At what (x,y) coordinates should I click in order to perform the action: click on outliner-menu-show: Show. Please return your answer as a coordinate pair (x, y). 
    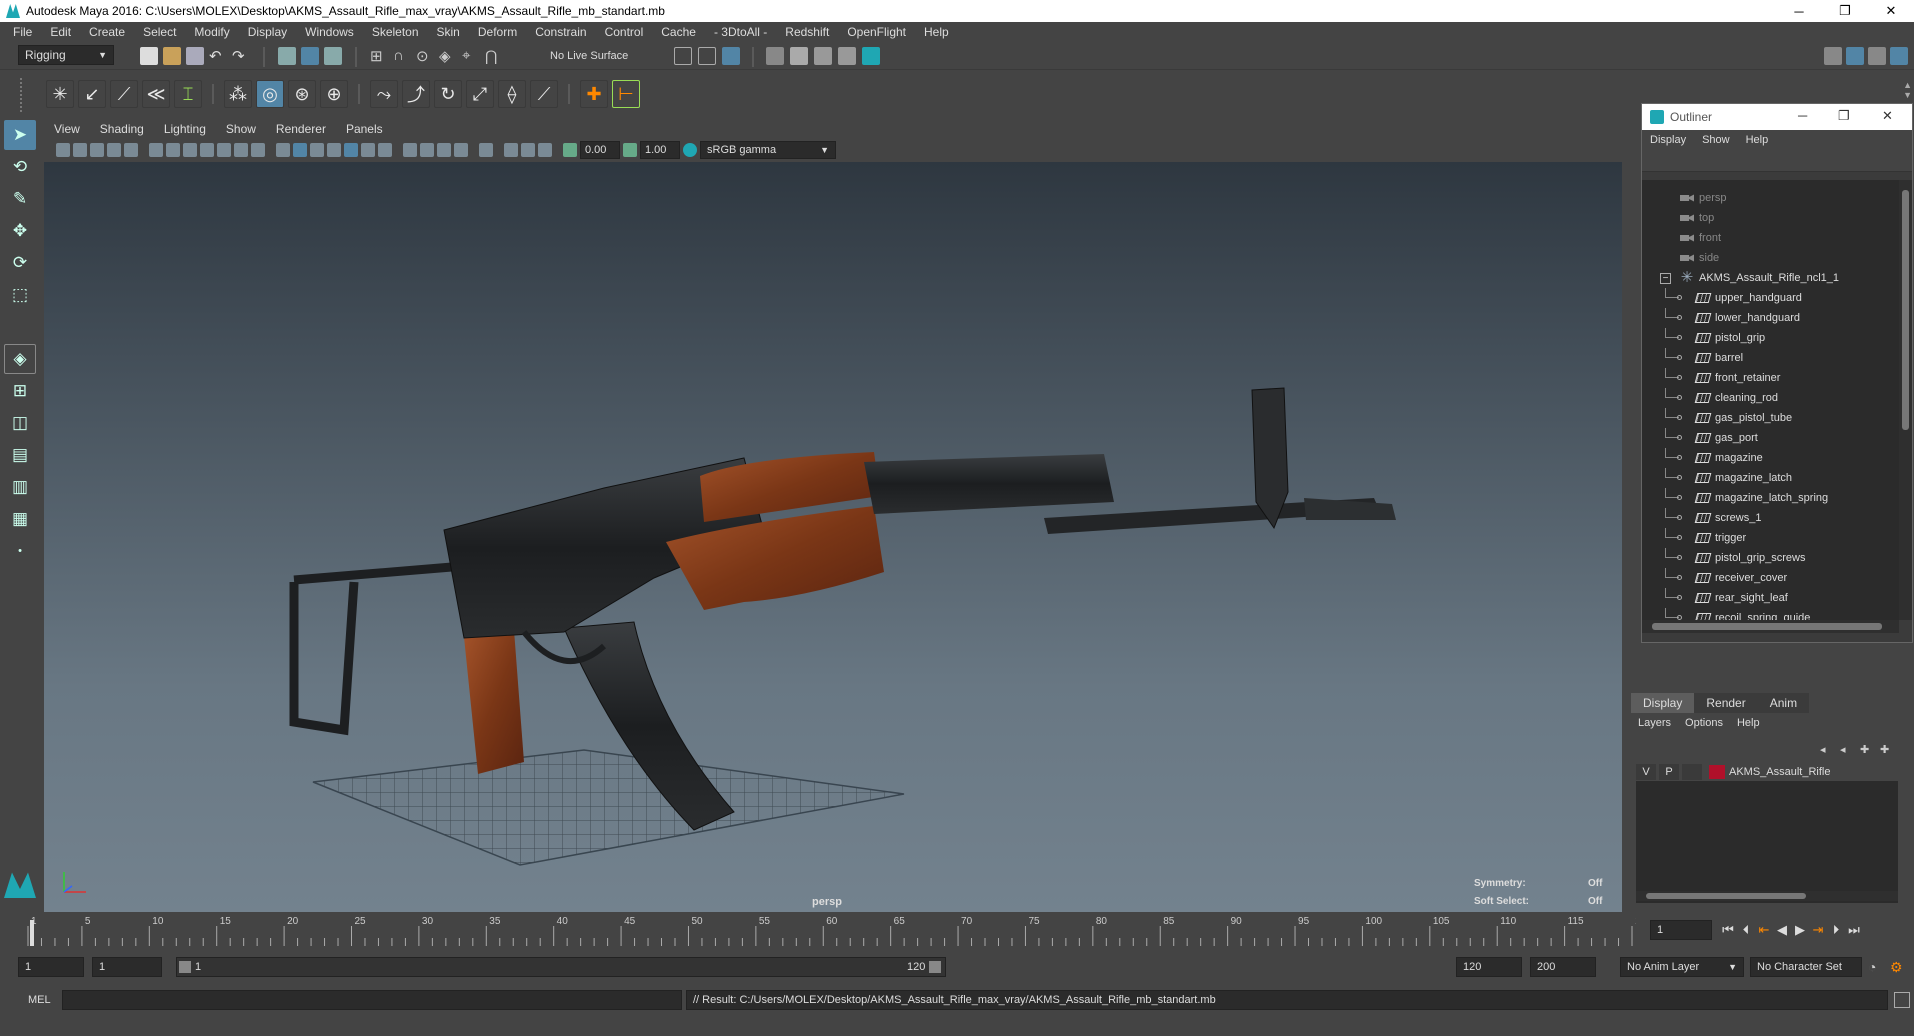
    Looking at the image, I should click on (1716, 140).